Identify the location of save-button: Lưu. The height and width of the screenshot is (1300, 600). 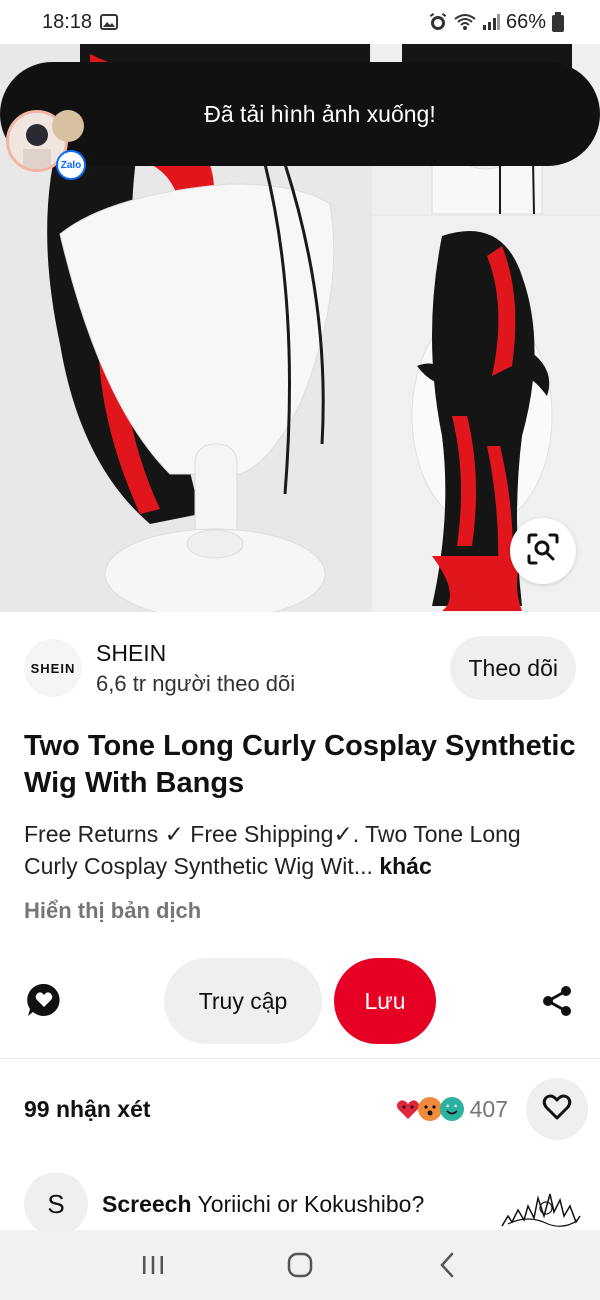
(385, 1001).